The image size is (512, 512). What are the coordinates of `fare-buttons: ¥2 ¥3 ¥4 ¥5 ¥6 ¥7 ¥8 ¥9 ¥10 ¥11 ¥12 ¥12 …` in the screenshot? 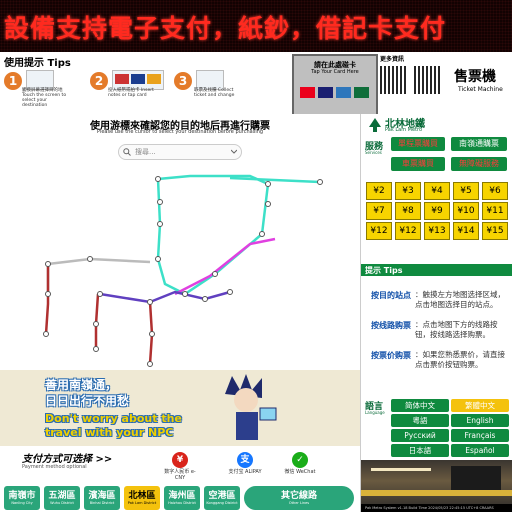 It's located at (436, 211).